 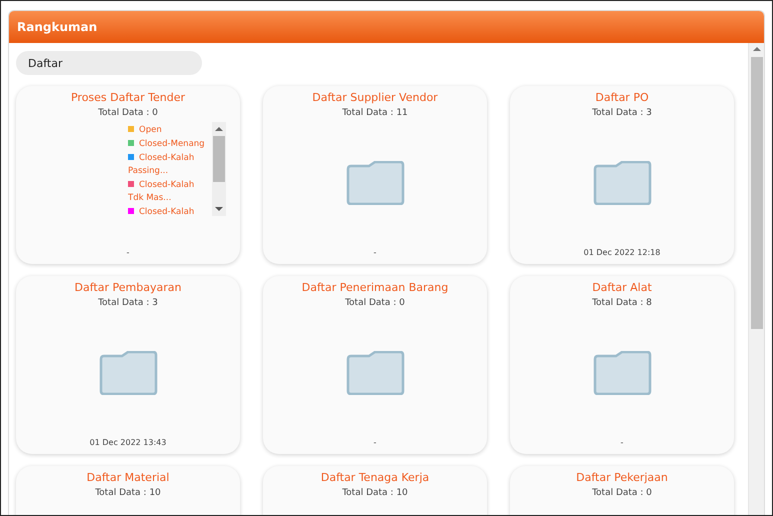 What do you see at coordinates (128, 287) in the screenshot?
I see `card-title: Daftar Pembayaran` at bounding box center [128, 287].